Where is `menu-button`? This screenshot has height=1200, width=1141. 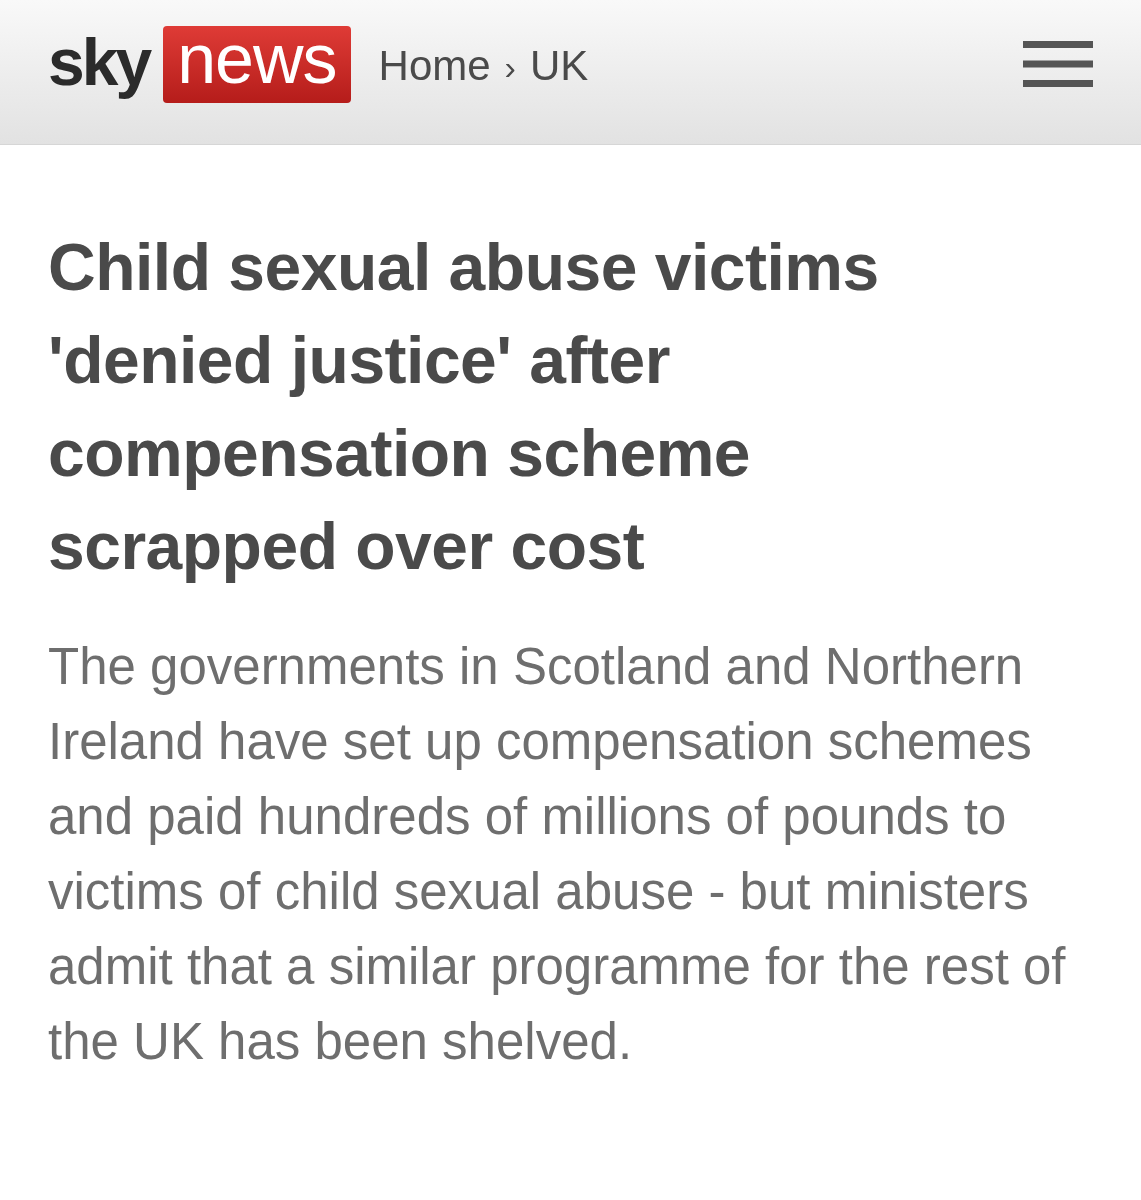
menu-button is located at coordinates (1058, 64).